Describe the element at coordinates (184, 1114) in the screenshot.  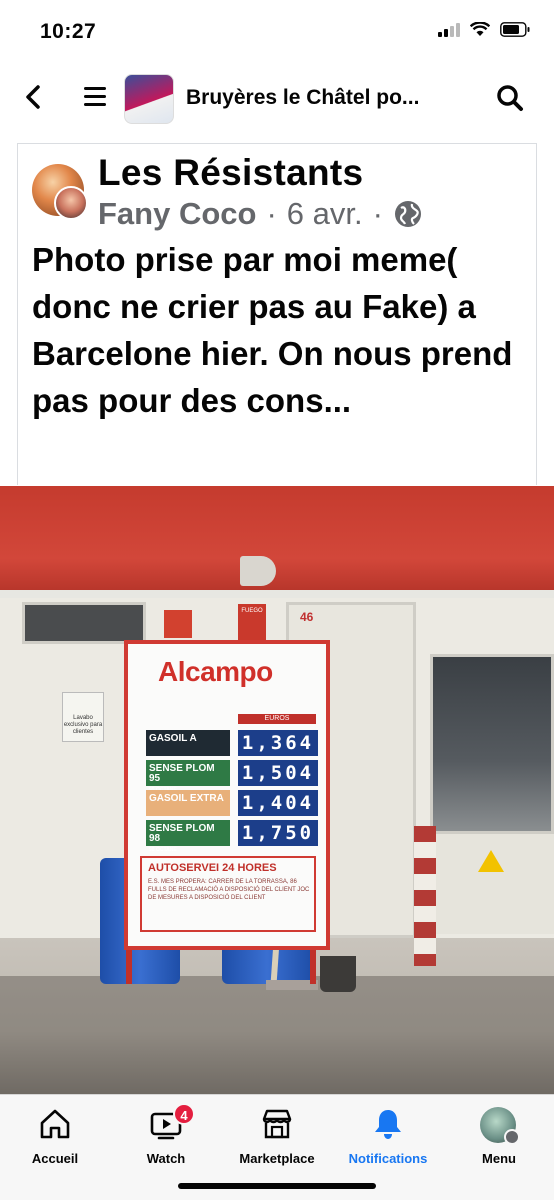
I see `watch-badge: 4` at that location.